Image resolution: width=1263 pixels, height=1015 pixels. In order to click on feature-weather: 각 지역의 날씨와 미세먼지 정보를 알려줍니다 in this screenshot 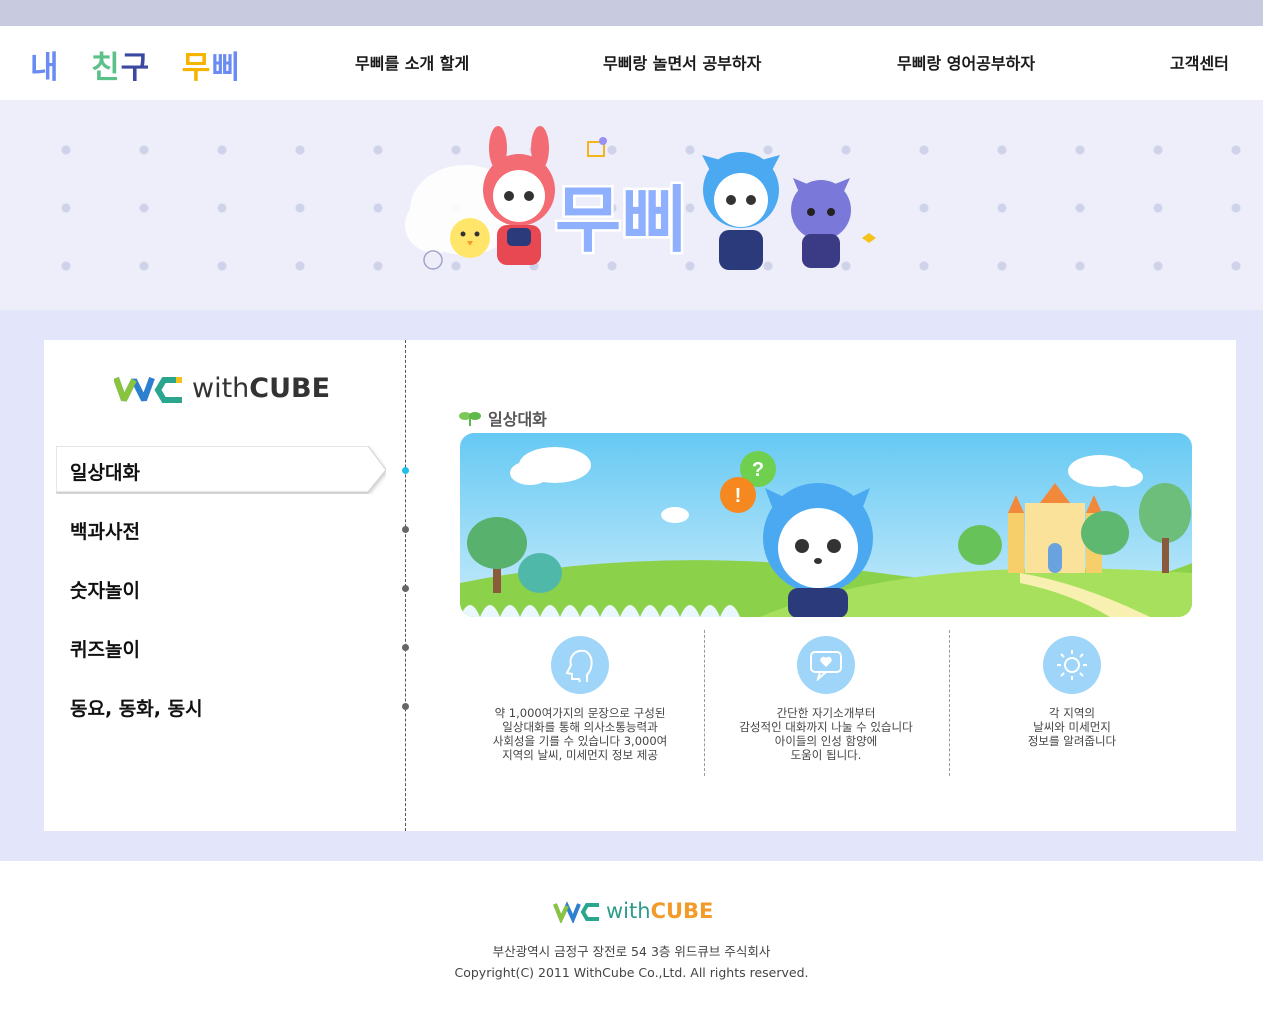, I will do `click(1072, 692)`.